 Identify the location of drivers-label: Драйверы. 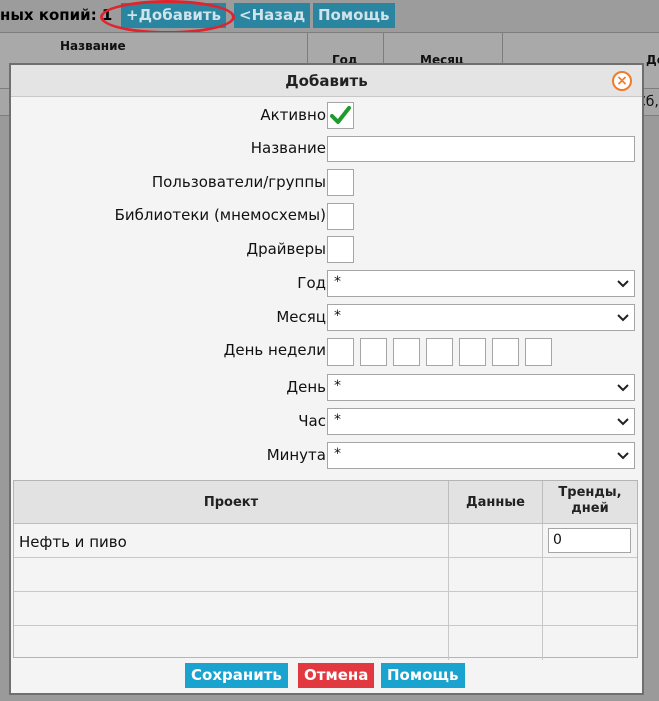
(286, 249).